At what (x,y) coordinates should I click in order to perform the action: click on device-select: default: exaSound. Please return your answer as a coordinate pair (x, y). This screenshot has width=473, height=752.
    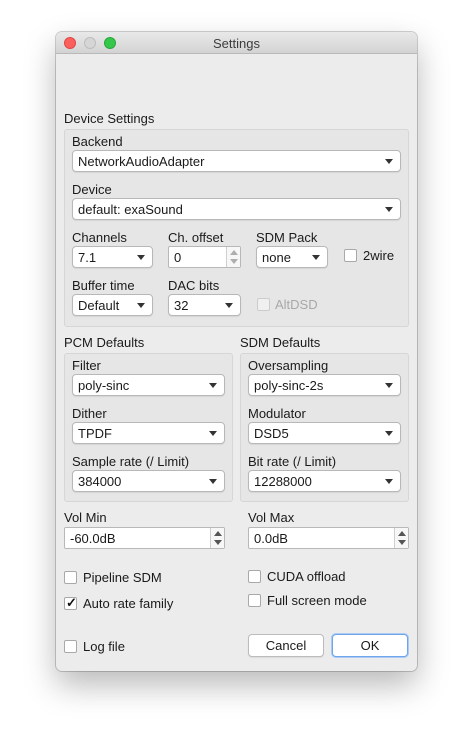
    Looking at the image, I should click on (236, 209).